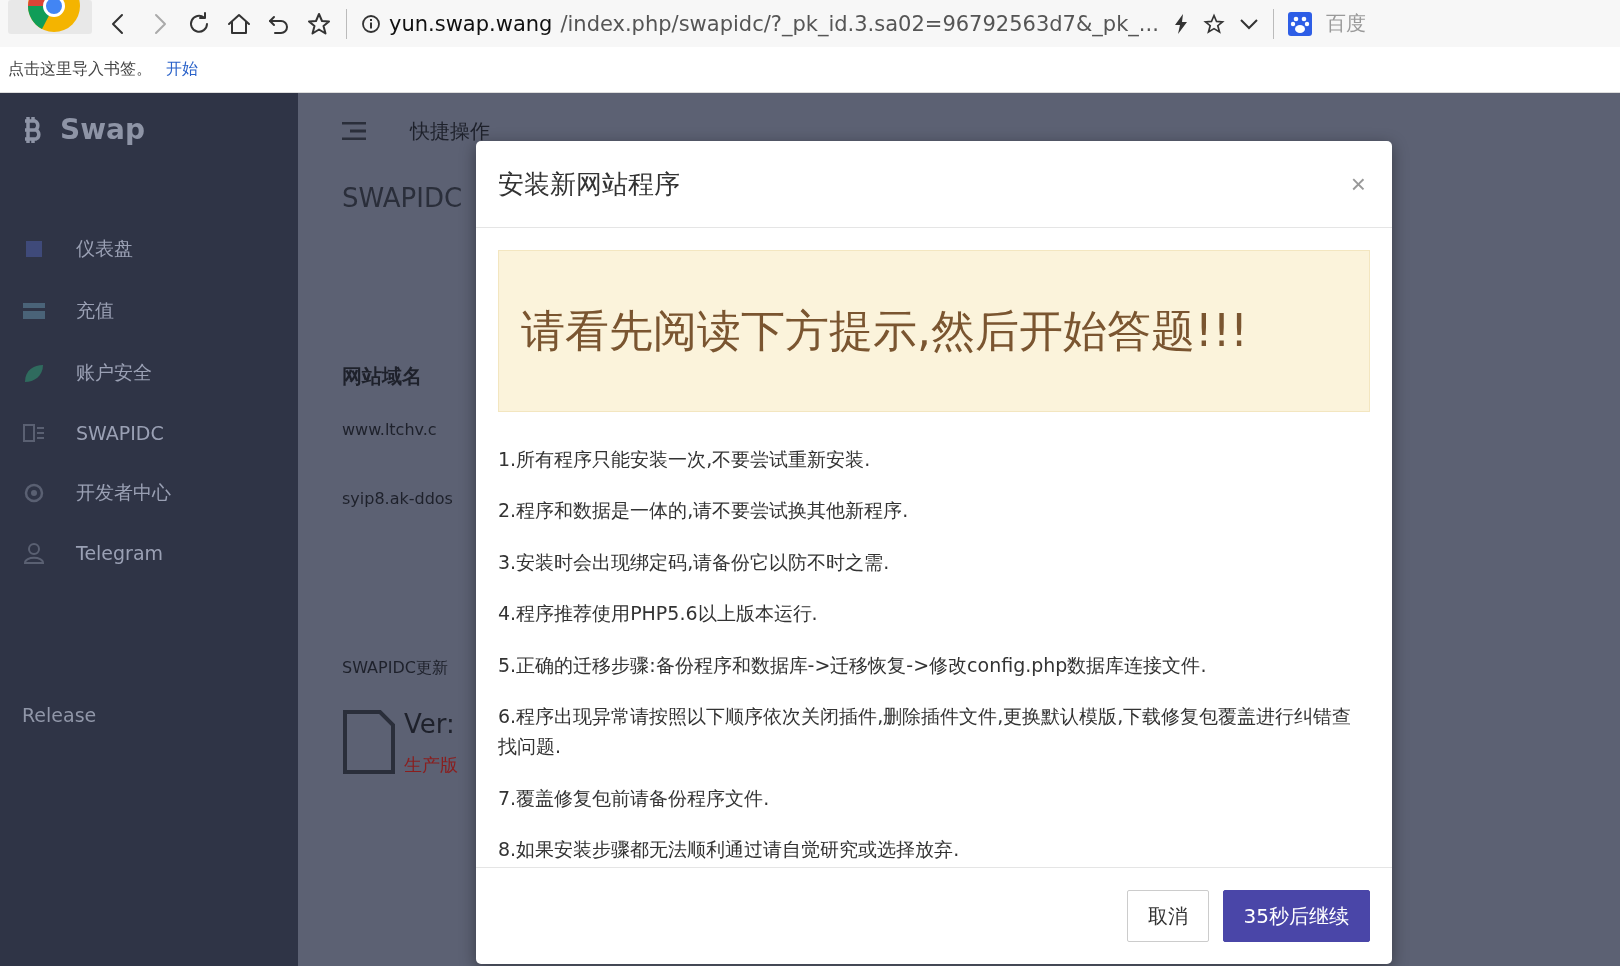 The height and width of the screenshot is (966, 1620). Describe the element at coordinates (634, 798) in the screenshot. I see `tip-text: 7.覆盖修复包前请备份程序文件.` at that location.